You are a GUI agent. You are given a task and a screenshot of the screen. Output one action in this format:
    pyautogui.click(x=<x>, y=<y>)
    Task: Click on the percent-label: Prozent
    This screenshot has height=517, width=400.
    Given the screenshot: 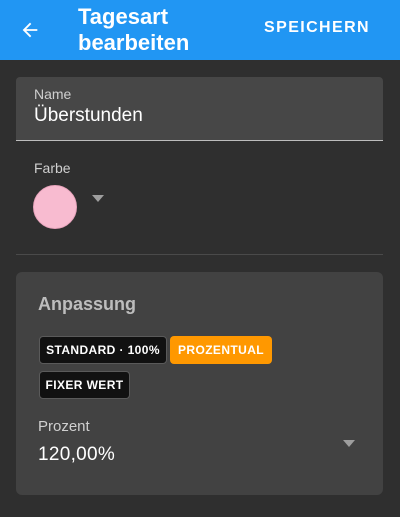 What is the action you would take?
    pyautogui.click(x=64, y=426)
    